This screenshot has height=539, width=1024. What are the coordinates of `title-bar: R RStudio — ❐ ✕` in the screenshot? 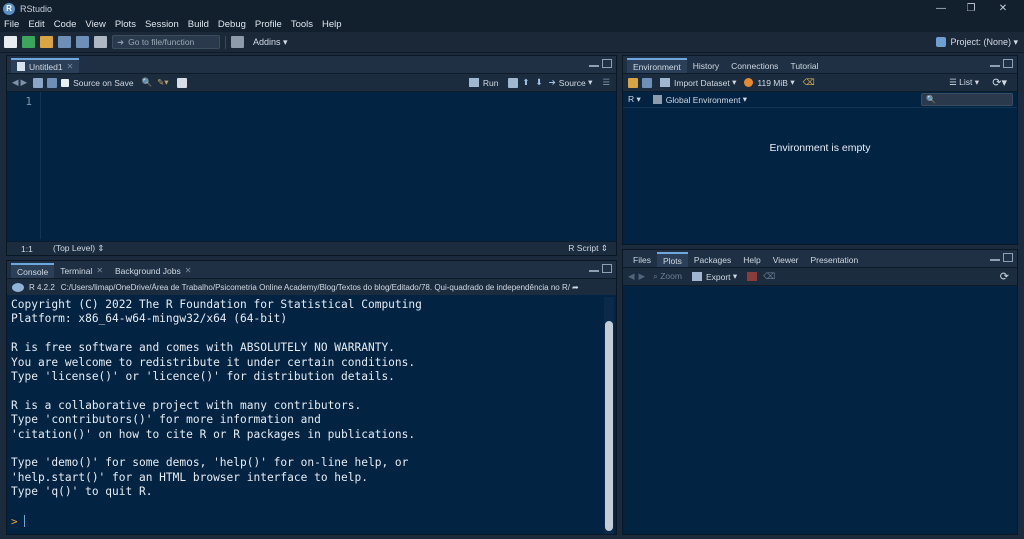 It's located at (512, 8).